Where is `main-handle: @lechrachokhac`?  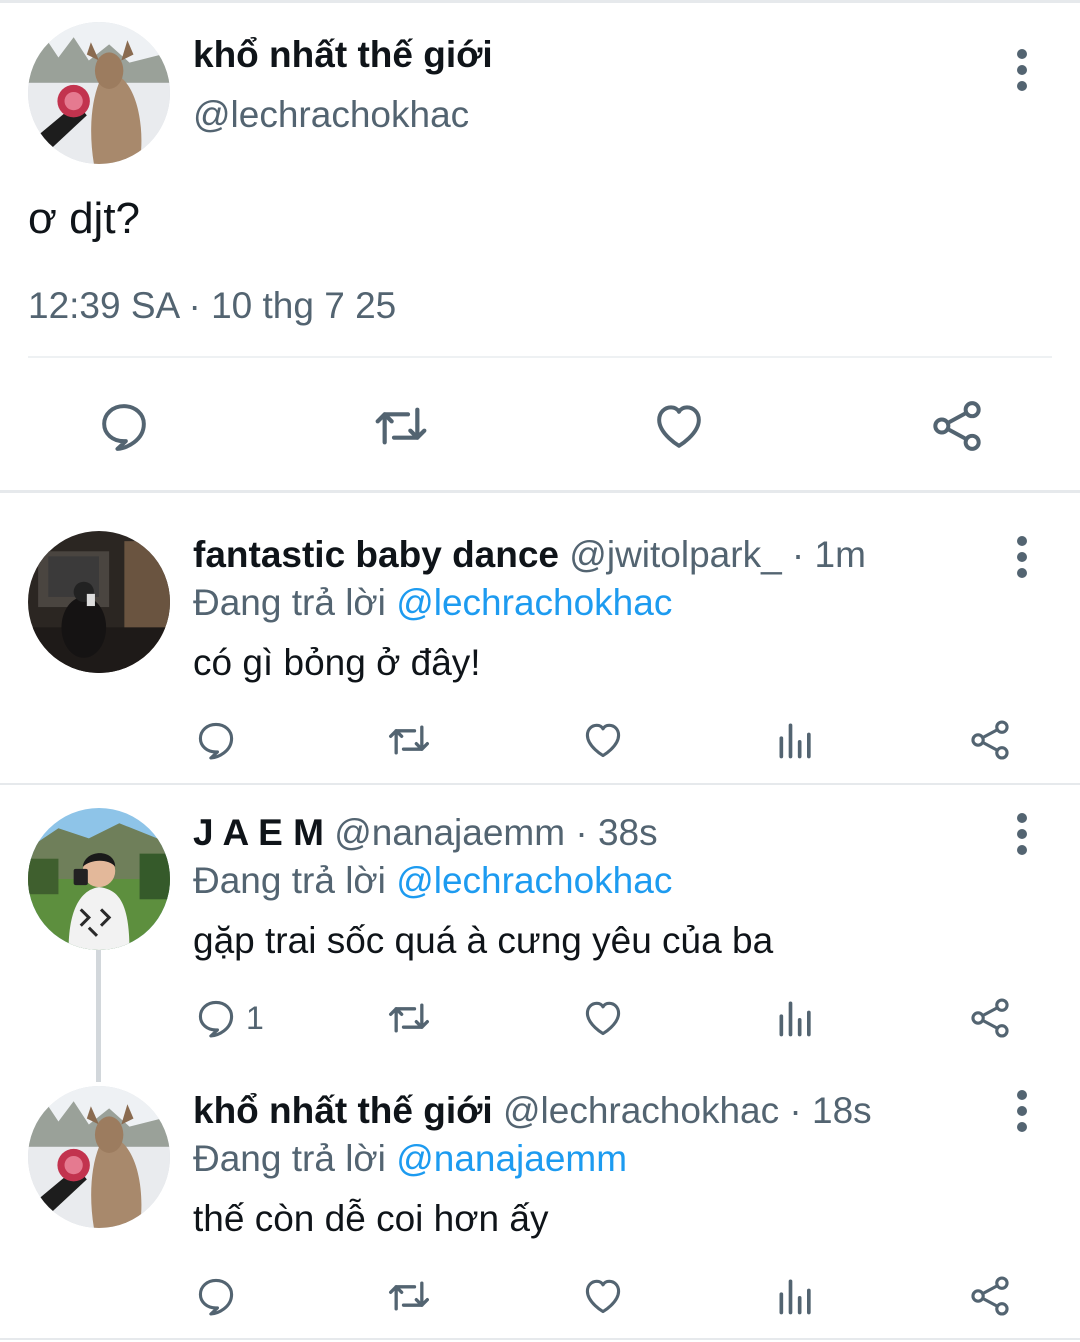 main-handle: @lechrachokhac is located at coordinates (331, 115).